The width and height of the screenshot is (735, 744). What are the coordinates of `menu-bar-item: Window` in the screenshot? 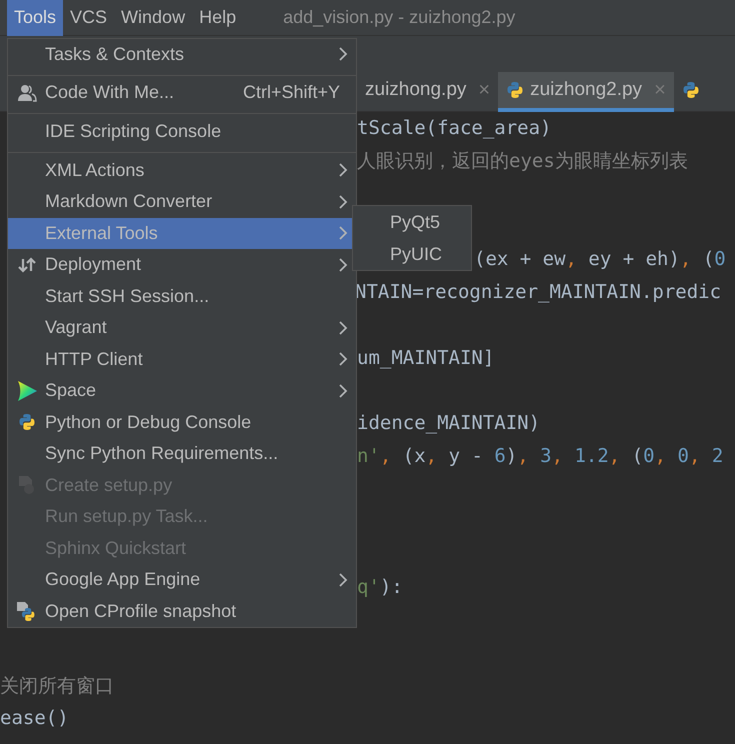 It's located at (153, 18).